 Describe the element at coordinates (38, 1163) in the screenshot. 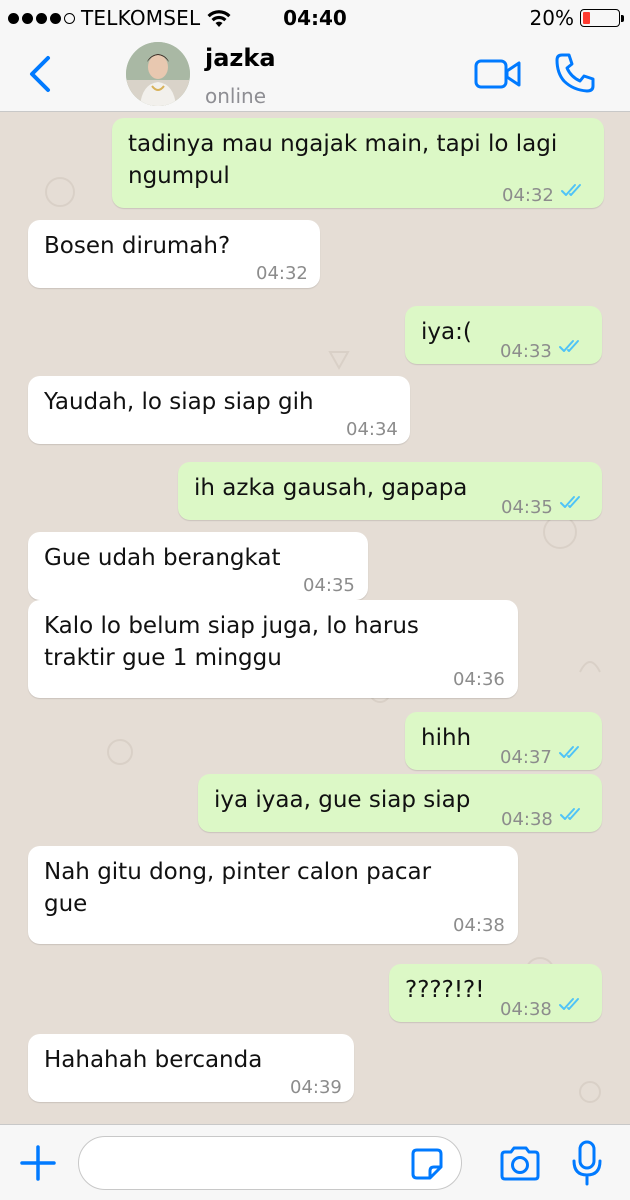

I see `plus-icon` at that location.